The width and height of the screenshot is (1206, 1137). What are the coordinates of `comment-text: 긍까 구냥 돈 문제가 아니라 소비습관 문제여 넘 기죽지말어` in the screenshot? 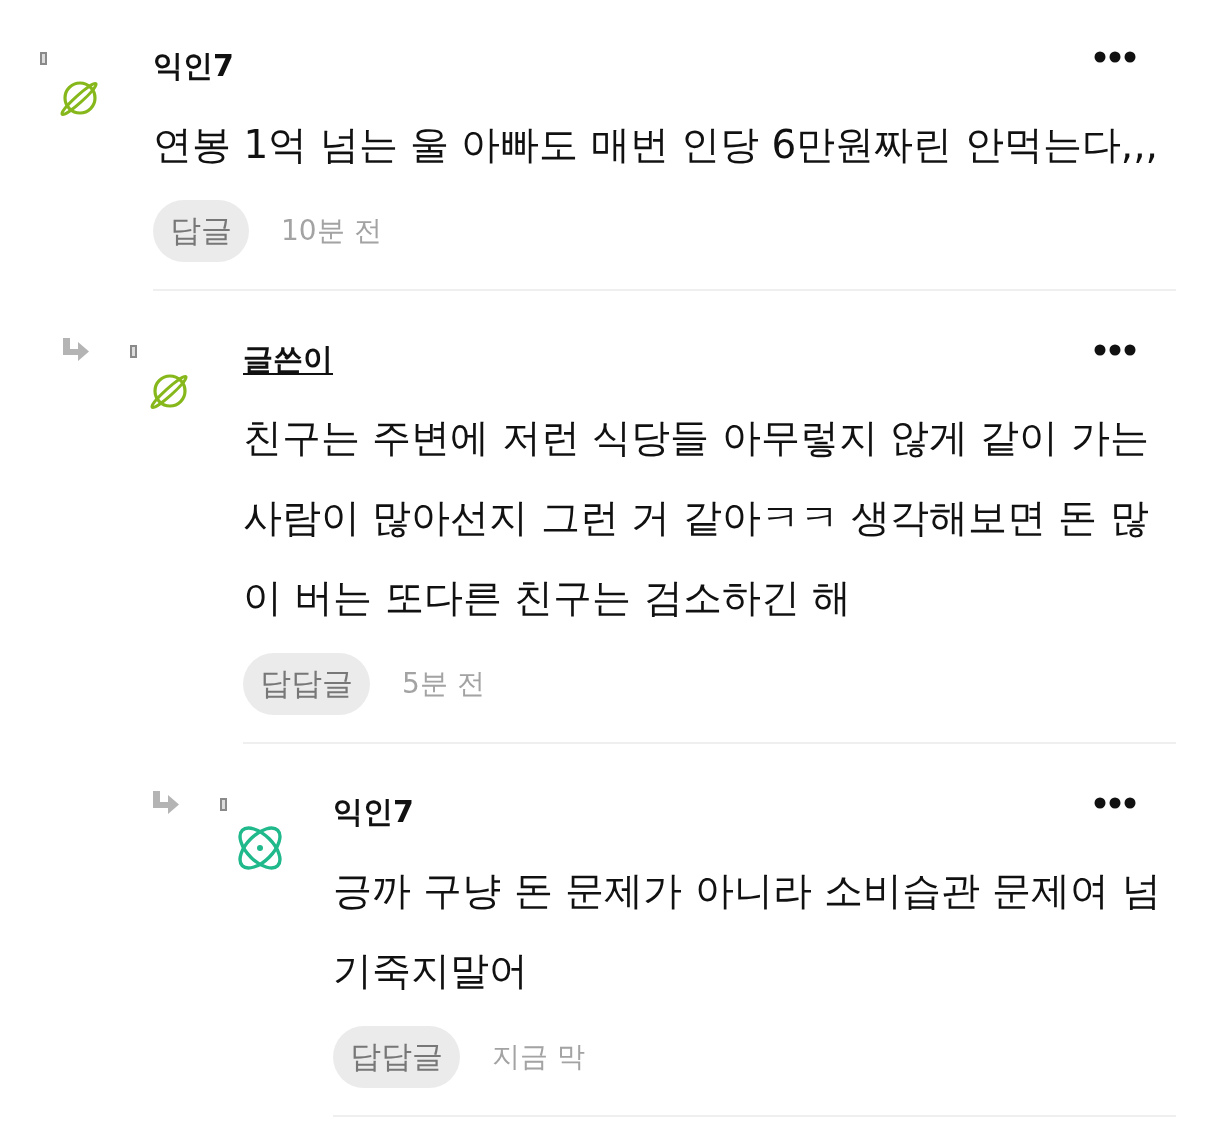 It's located at (747, 931).